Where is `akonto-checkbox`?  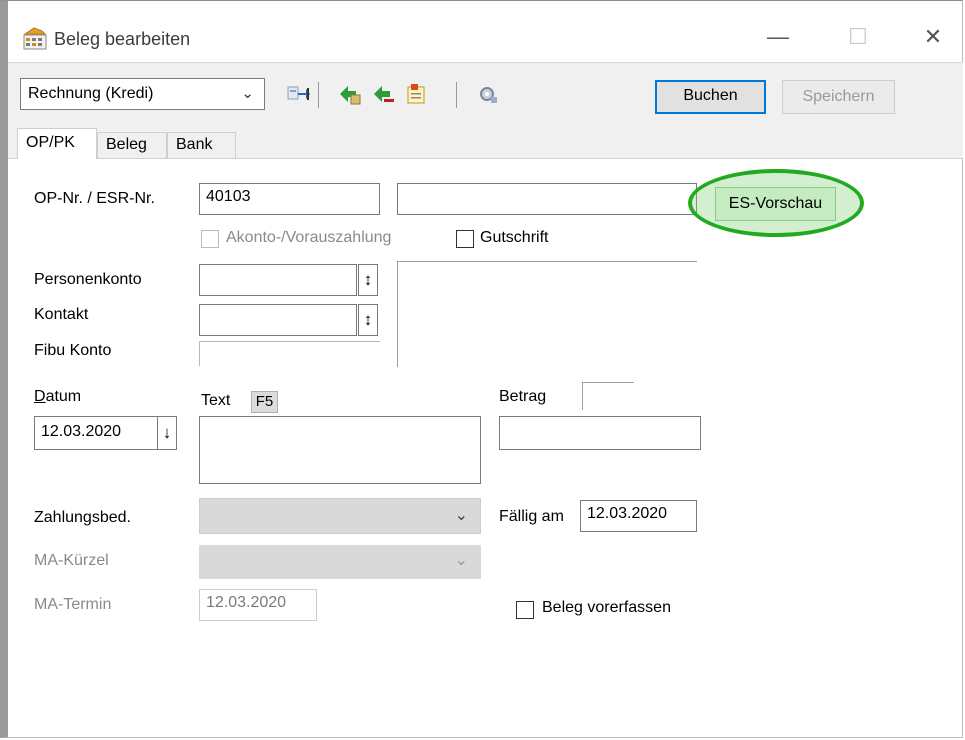 akonto-checkbox is located at coordinates (210, 239).